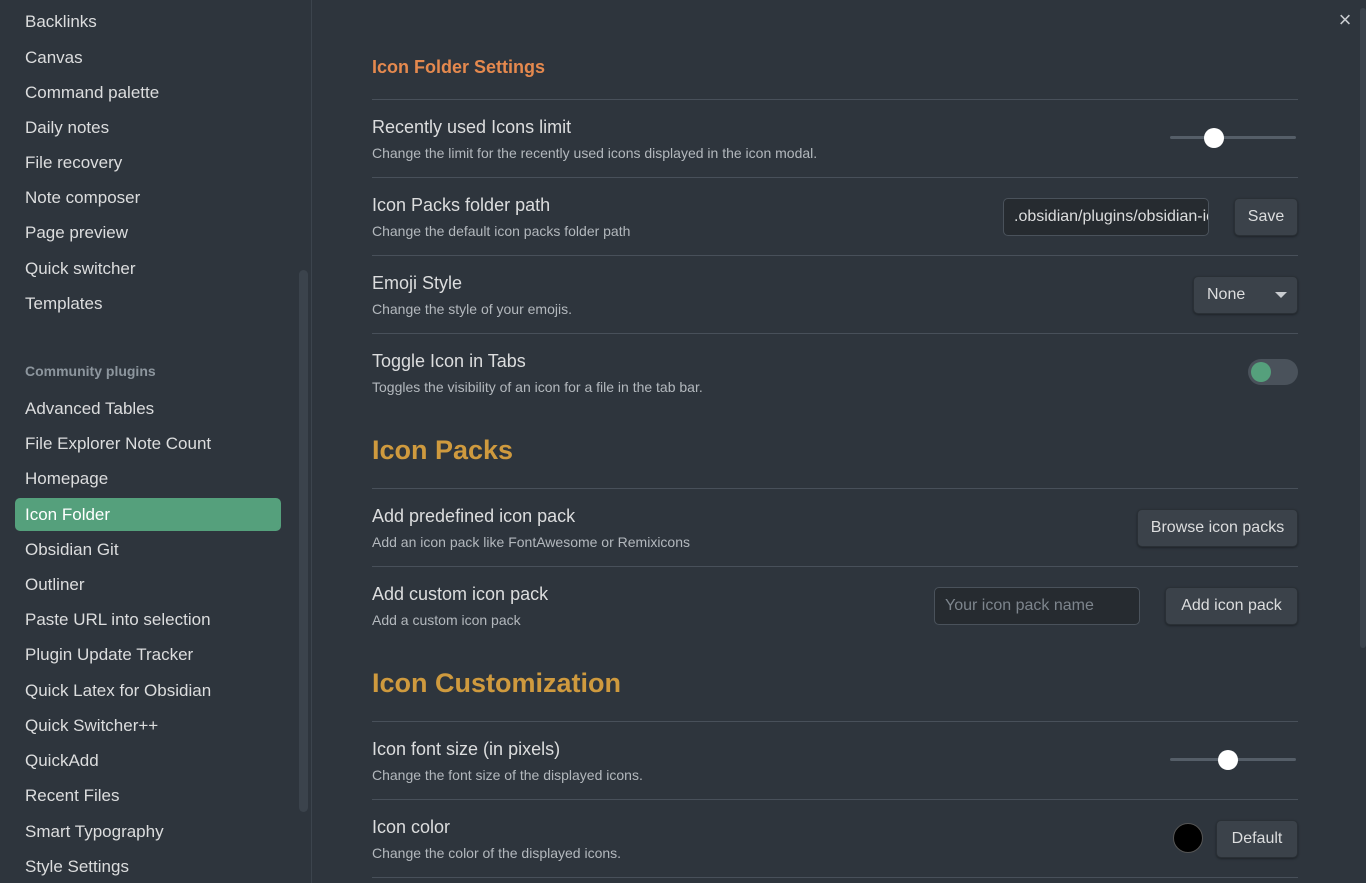  What do you see at coordinates (148, 866) in the screenshot?
I see `sidebar-item-style-settings: Style Settings` at bounding box center [148, 866].